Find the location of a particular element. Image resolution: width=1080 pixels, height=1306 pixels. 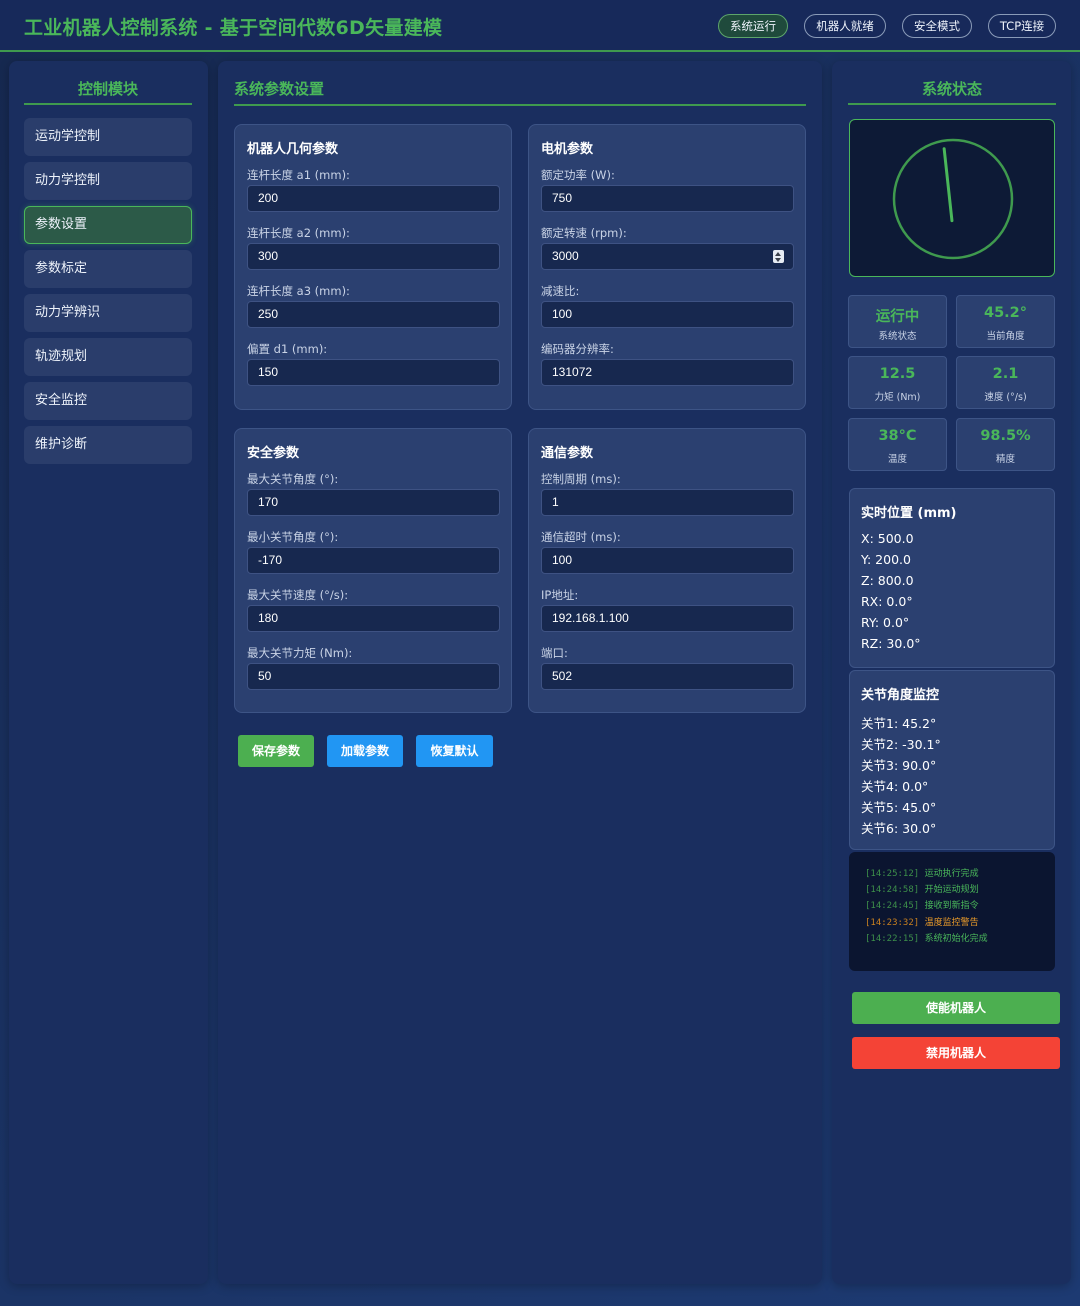

sidebar-item-kinematics: 运动学控制 is located at coordinates (108, 137).